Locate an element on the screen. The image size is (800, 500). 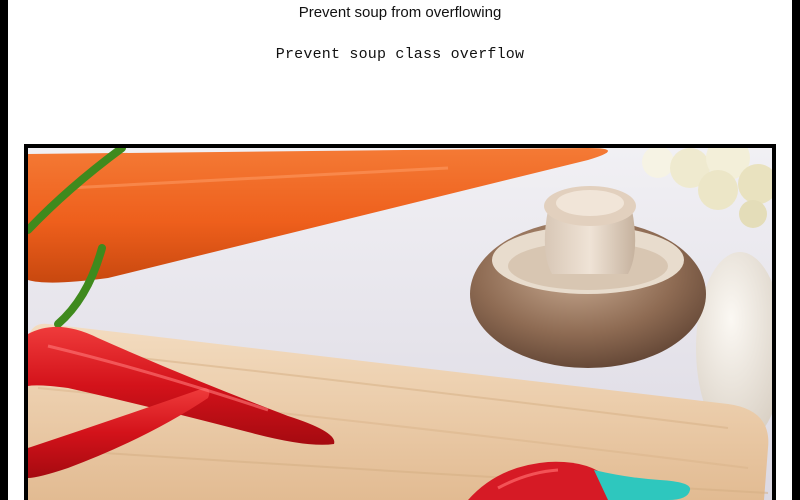
page-title: Prevent soup from overflowing is located at coordinates (400, 12).